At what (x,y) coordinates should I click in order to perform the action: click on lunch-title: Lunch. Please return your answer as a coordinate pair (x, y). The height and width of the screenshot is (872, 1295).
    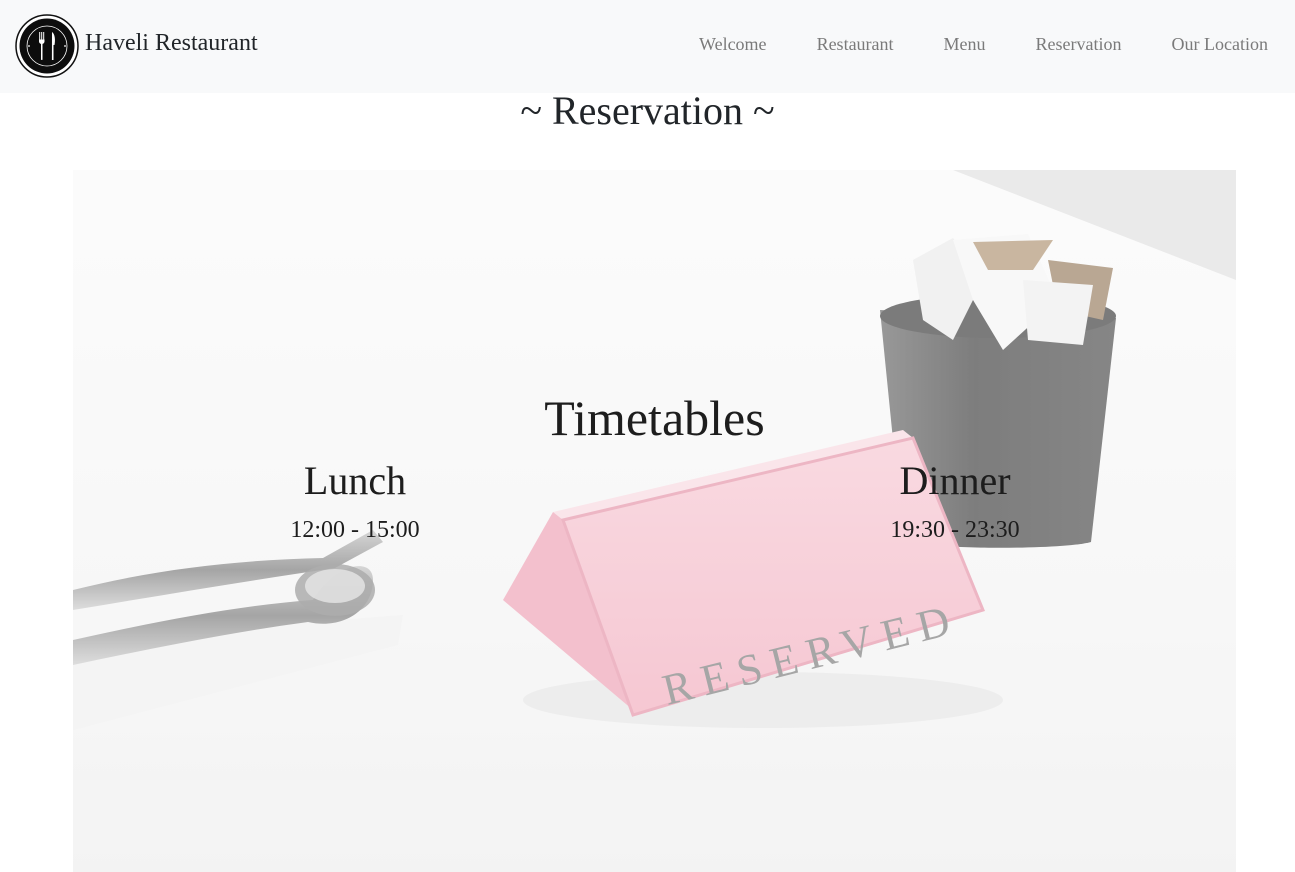
    Looking at the image, I should click on (355, 480).